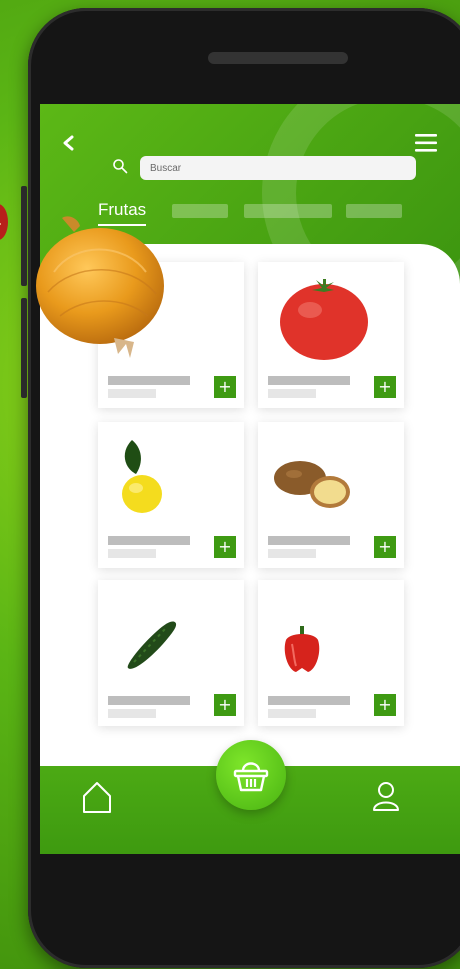  I want to click on basket-icon, so click(251, 777).